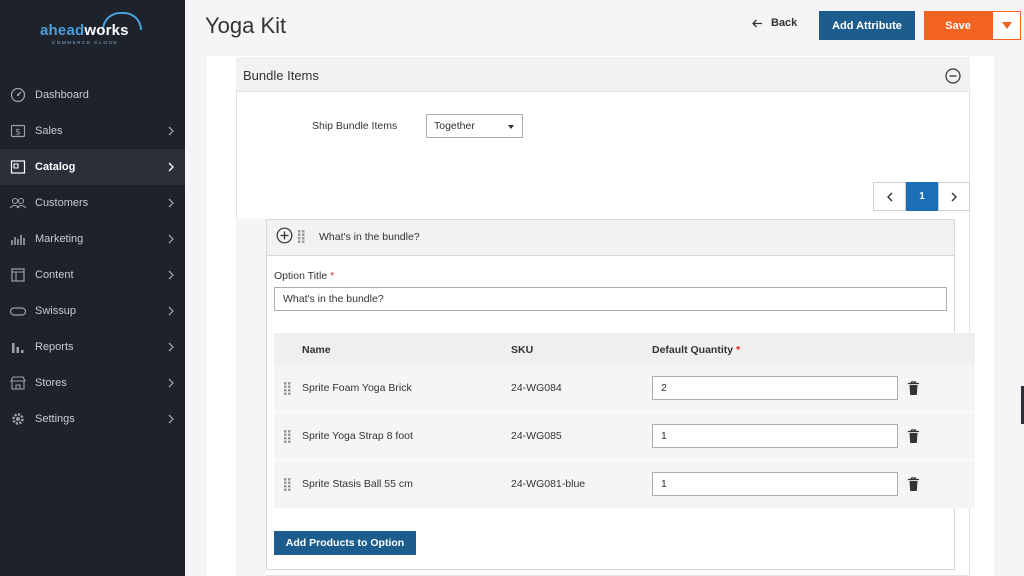 The image size is (1024, 576). What do you see at coordinates (357, 436) in the screenshot?
I see `product-name: Sprite Yoga Strap 8 foot` at bounding box center [357, 436].